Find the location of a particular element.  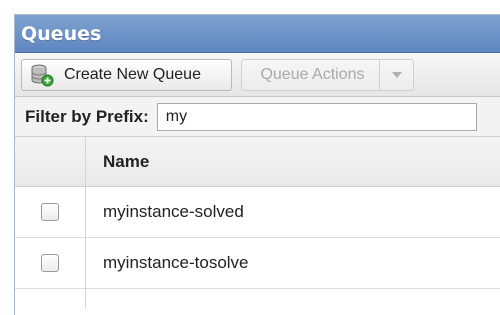

create-new-queue-button: Create New Queue is located at coordinates (126, 74).